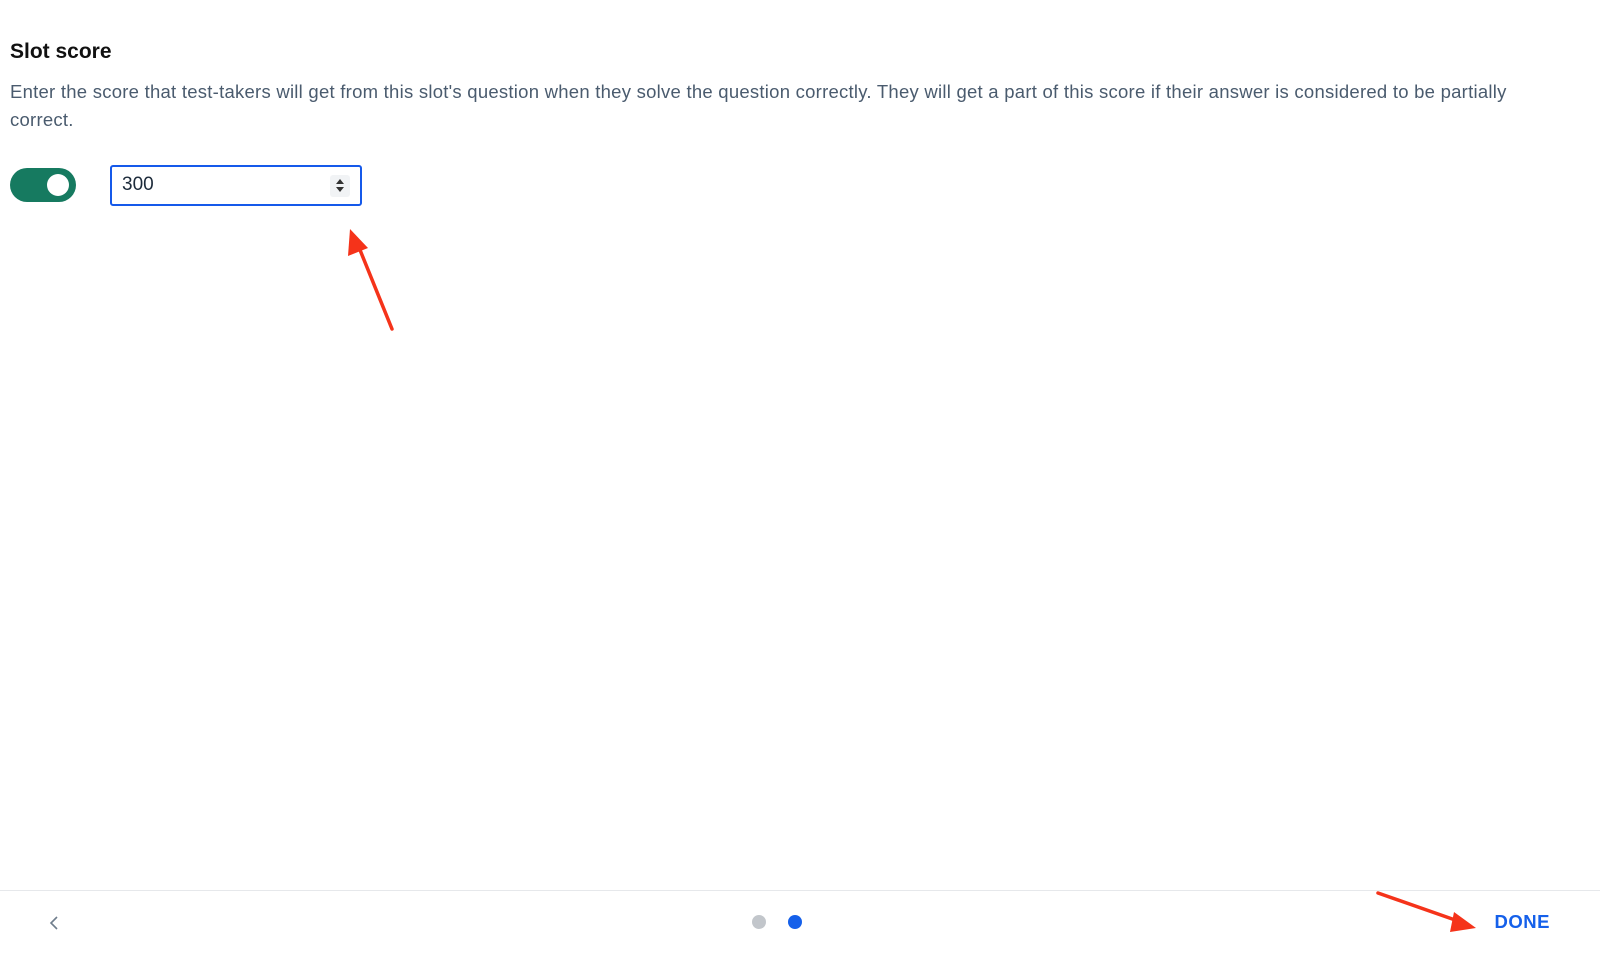 This screenshot has height=968, width=1600. I want to click on wizard-footer: DONE, so click(800, 929).